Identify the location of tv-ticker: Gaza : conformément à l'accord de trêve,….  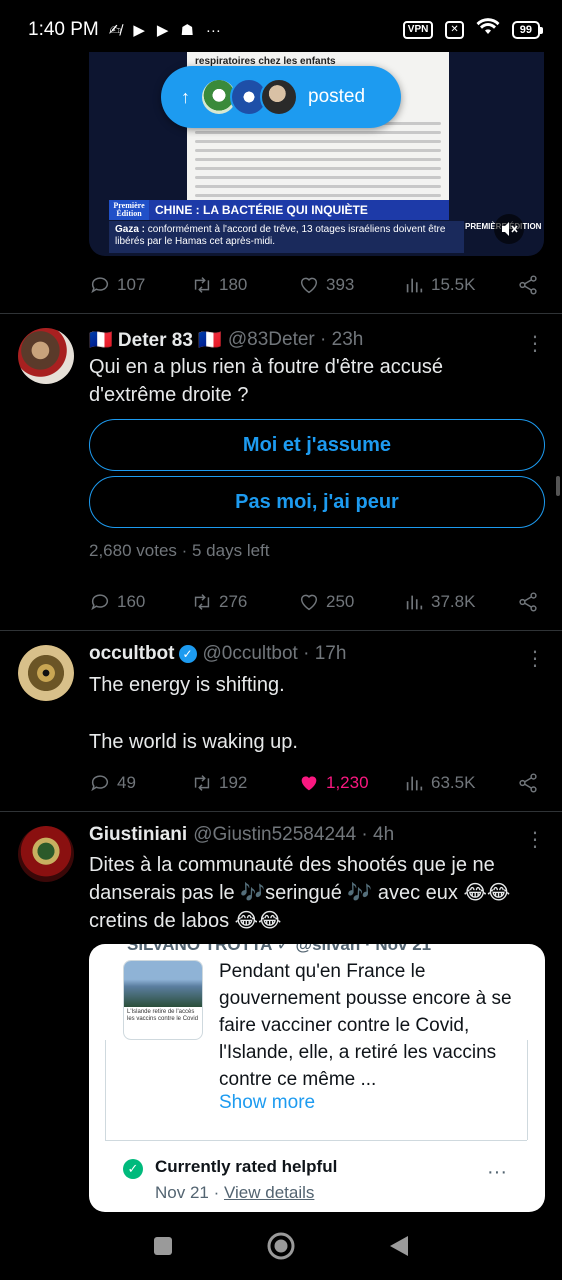
(286, 237).